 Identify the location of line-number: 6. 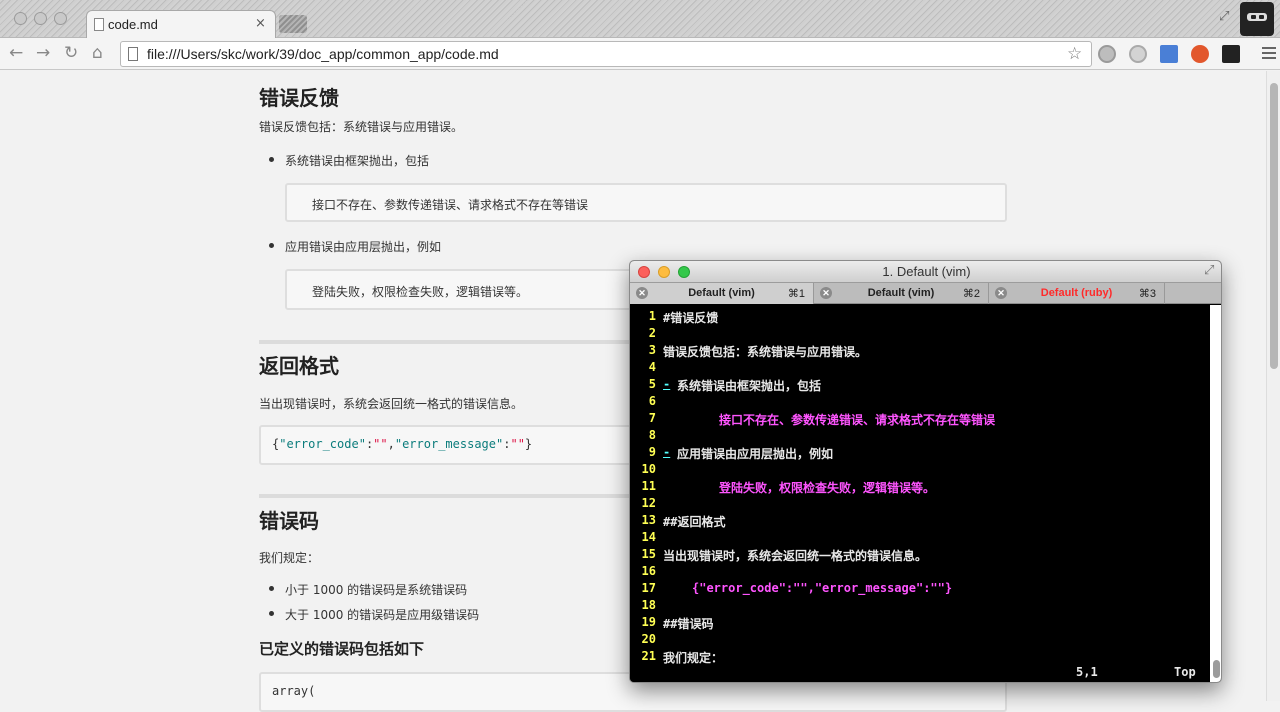
(652, 401).